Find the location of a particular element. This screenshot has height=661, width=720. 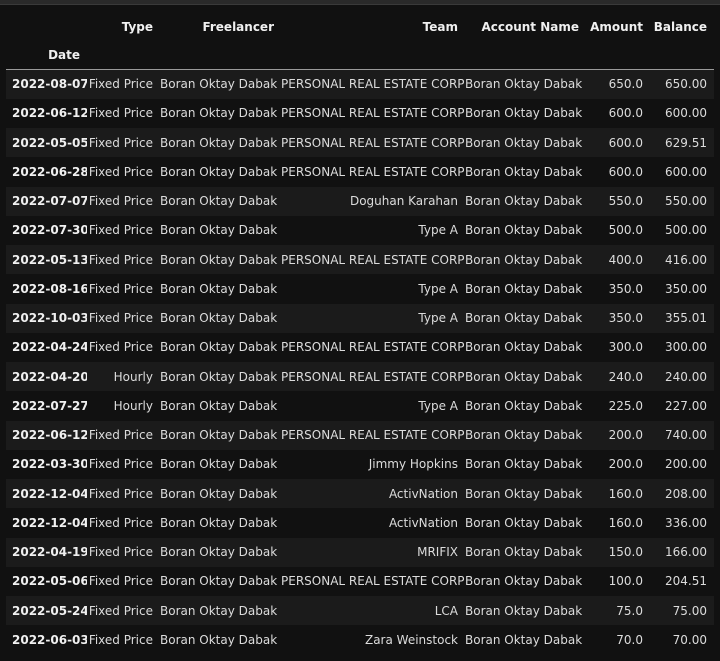

cell-balance: 650.00 is located at coordinates (686, 84).